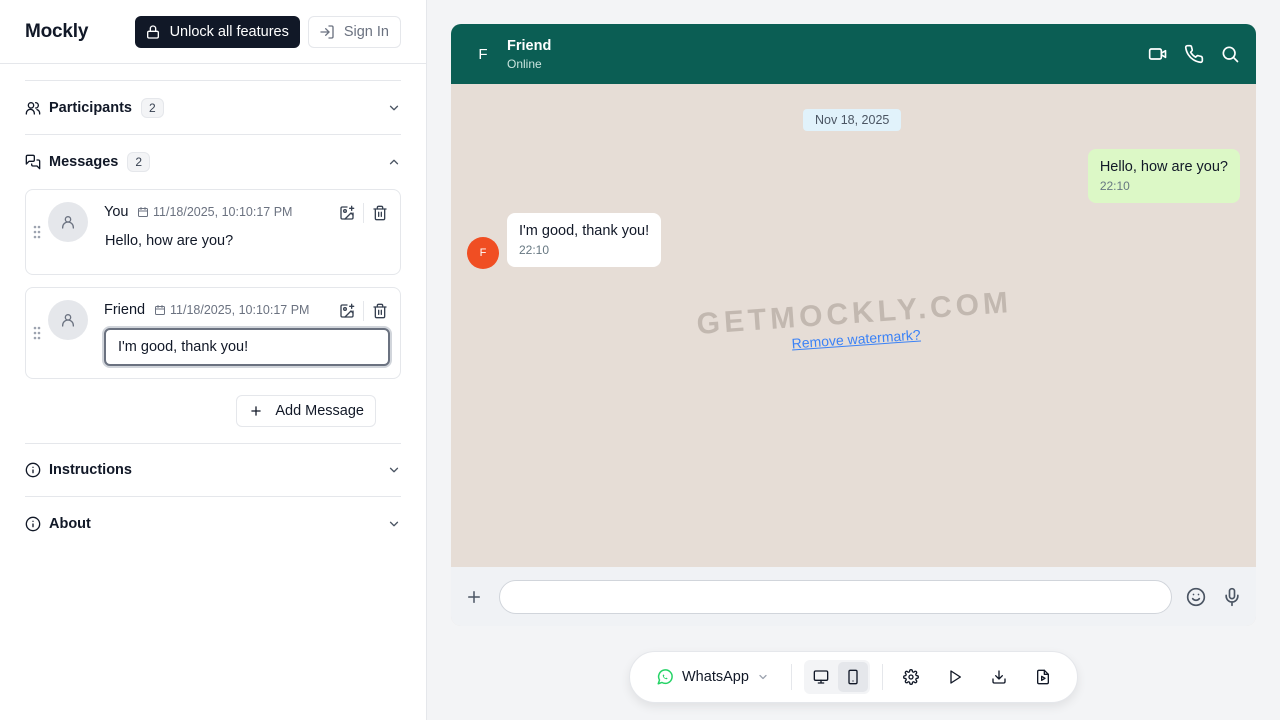  Describe the element at coordinates (327, 32) in the screenshot. I see `log-in-icon` at that location.